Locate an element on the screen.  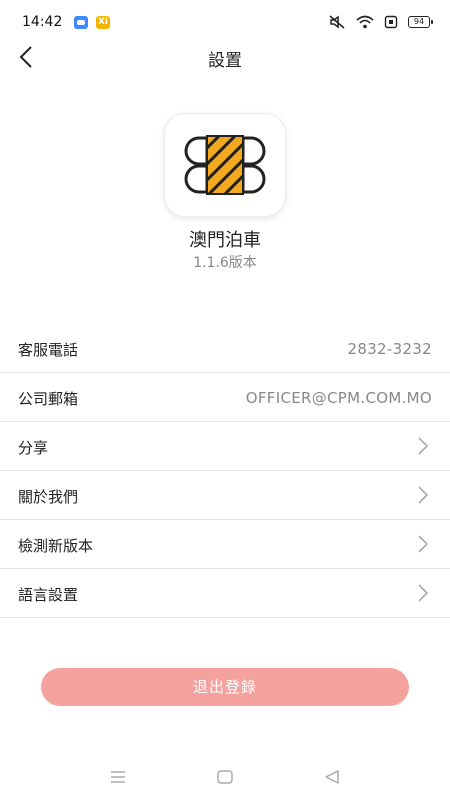
home-icon is located at coordinates (225, 777).